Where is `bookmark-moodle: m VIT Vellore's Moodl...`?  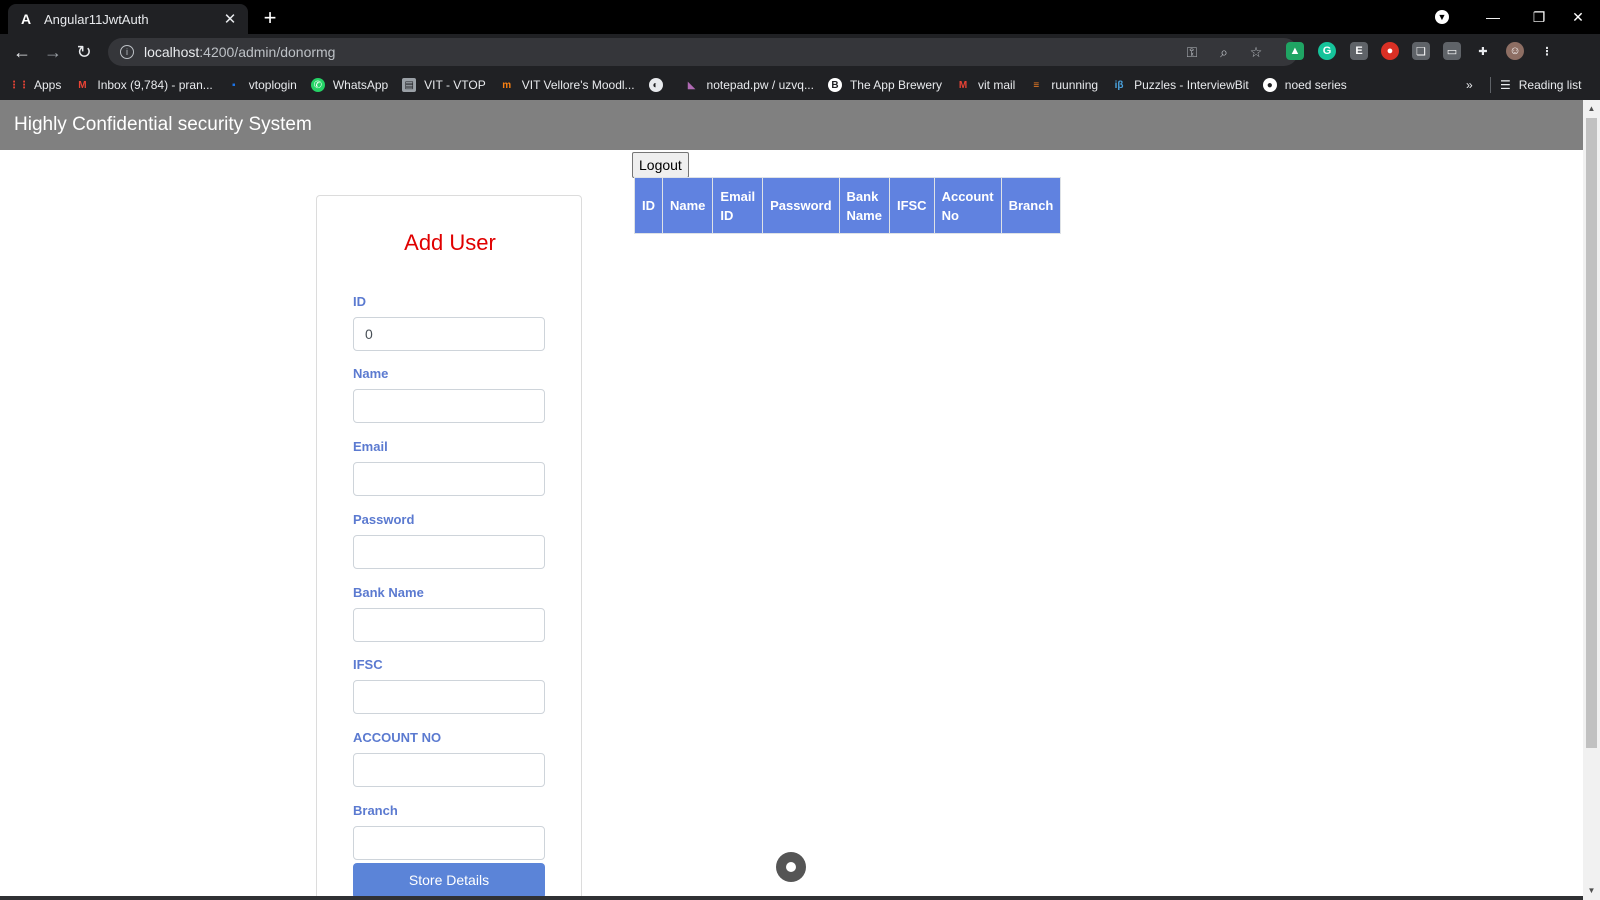 bookmark-moodle: m VIT Vellore's Moodl... is located at coordinates (567, 85).